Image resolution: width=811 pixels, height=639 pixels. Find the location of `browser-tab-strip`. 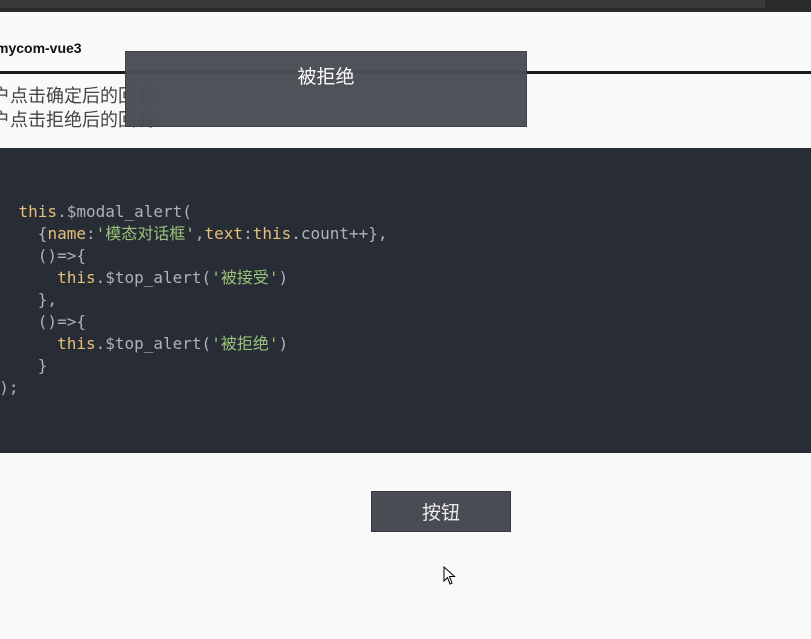

browser-tab-strip is located at coordinates (382, 4).